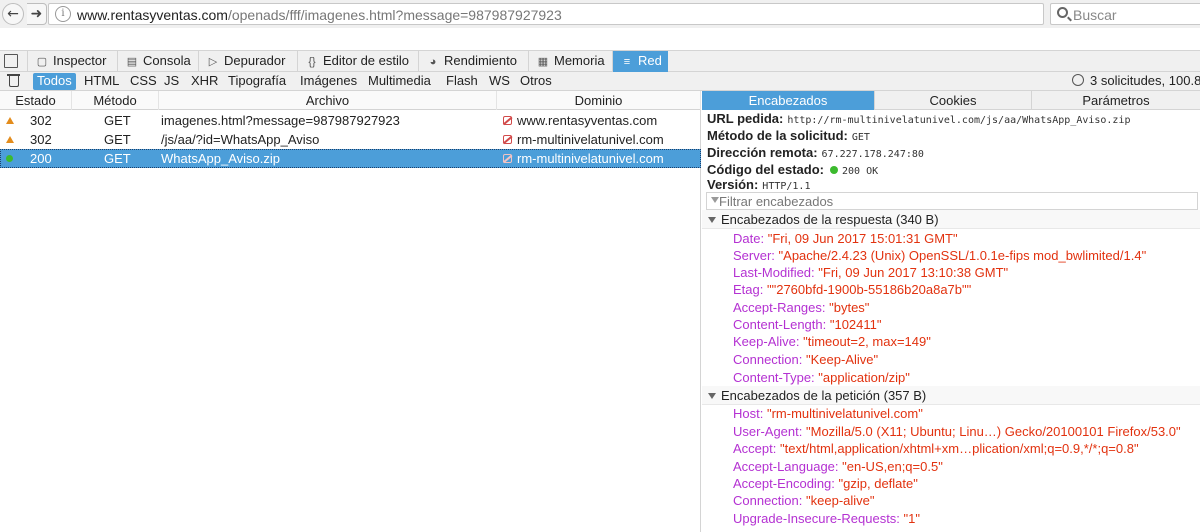  I want to click on braces-icon: {}, so click(312, 62).